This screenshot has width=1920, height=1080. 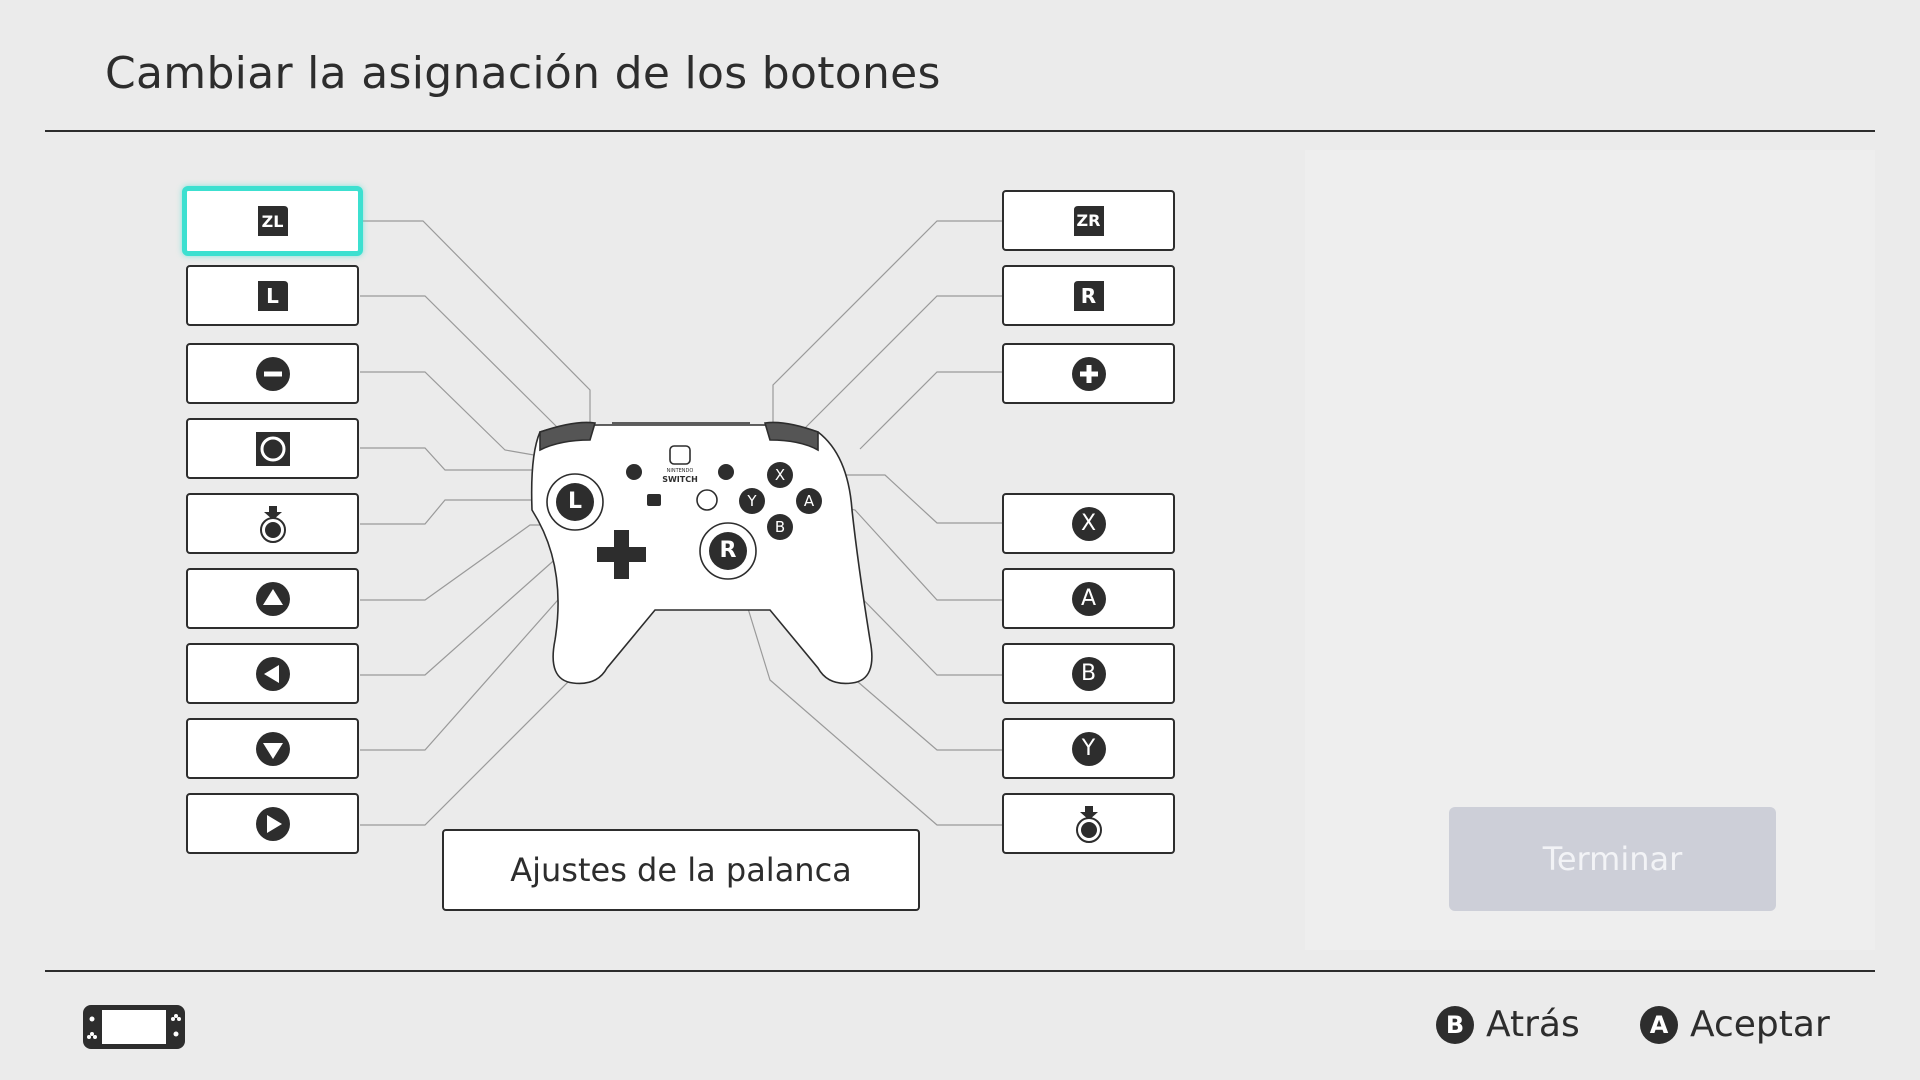 I want to click on dpad-up-icon, so click(x=272, y=598).